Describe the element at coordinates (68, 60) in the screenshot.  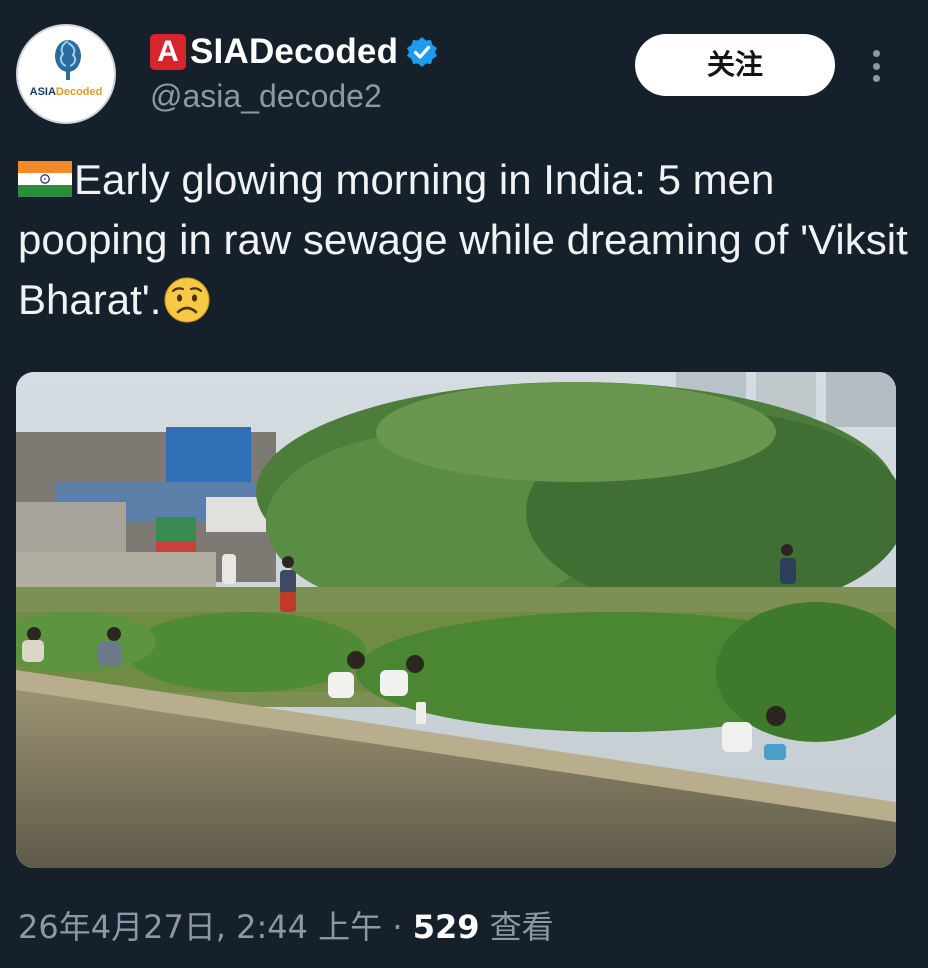
I see `brain-logo-icon` at that location.